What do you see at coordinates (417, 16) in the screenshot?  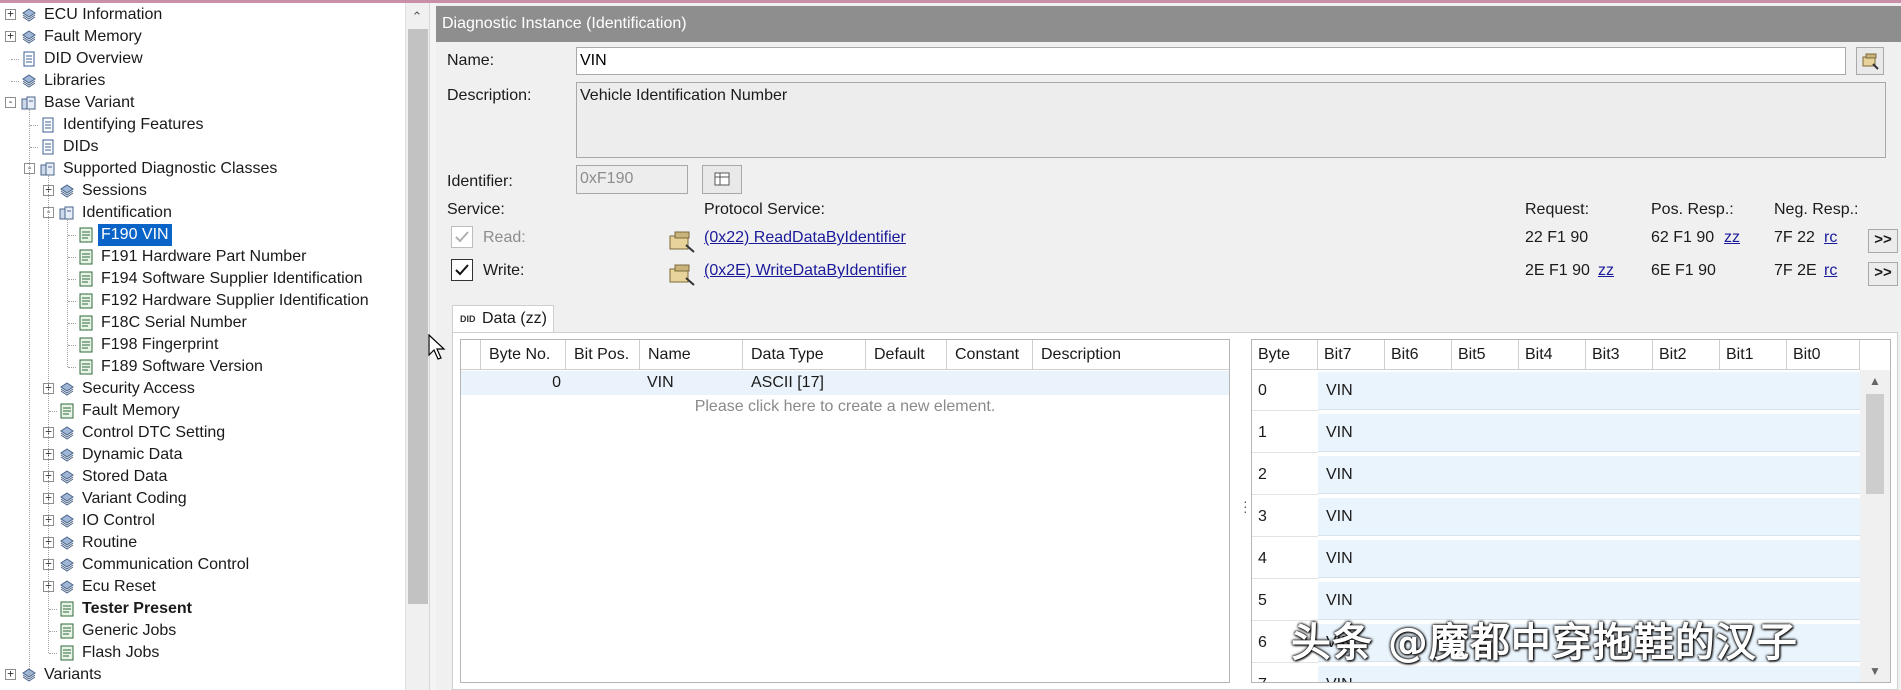 I see `scroll-up-arrow-icon: ⌃` at bounding box center [417, 16].